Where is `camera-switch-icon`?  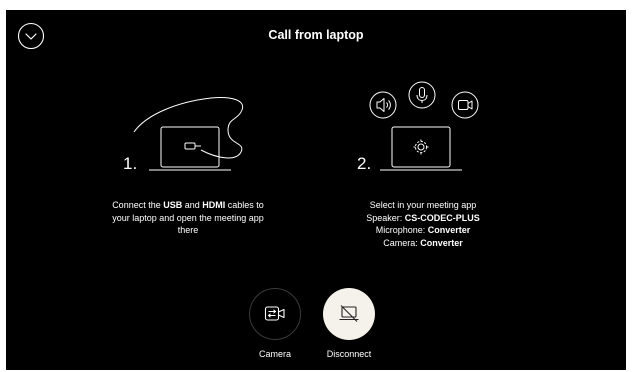 camera-switch-icon is located at coordinates (274, 313).